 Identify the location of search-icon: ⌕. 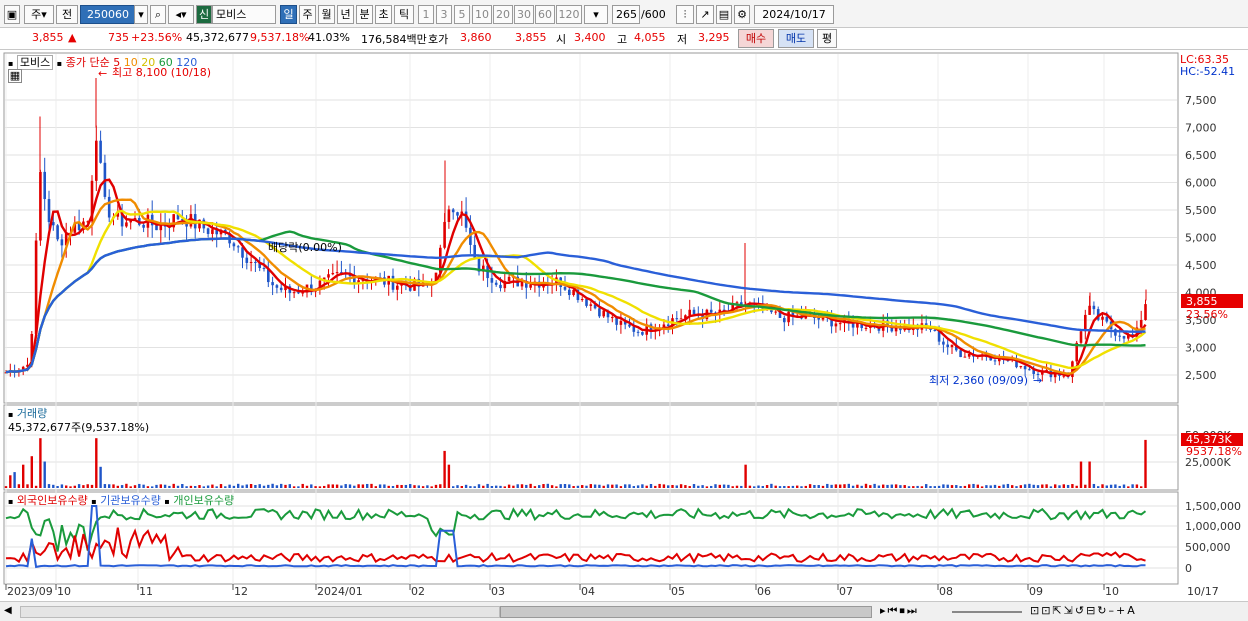
(158, 14).